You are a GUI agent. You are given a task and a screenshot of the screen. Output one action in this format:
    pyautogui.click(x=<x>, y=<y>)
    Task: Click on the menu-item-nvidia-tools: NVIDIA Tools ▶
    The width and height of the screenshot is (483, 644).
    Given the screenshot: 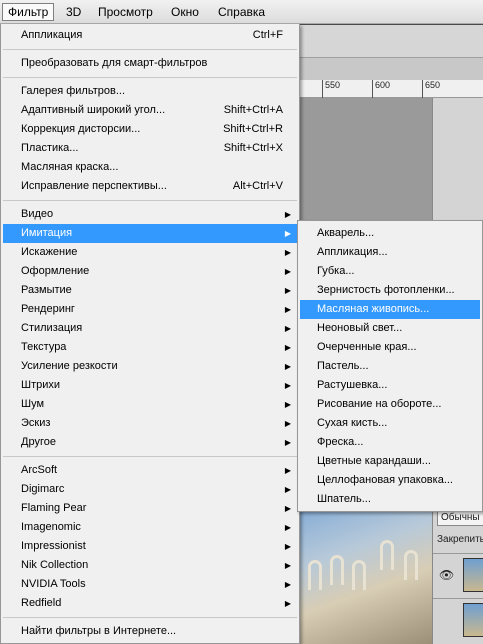 What is the action you would take?
    pyautogui.click(x=150, y=584)
    